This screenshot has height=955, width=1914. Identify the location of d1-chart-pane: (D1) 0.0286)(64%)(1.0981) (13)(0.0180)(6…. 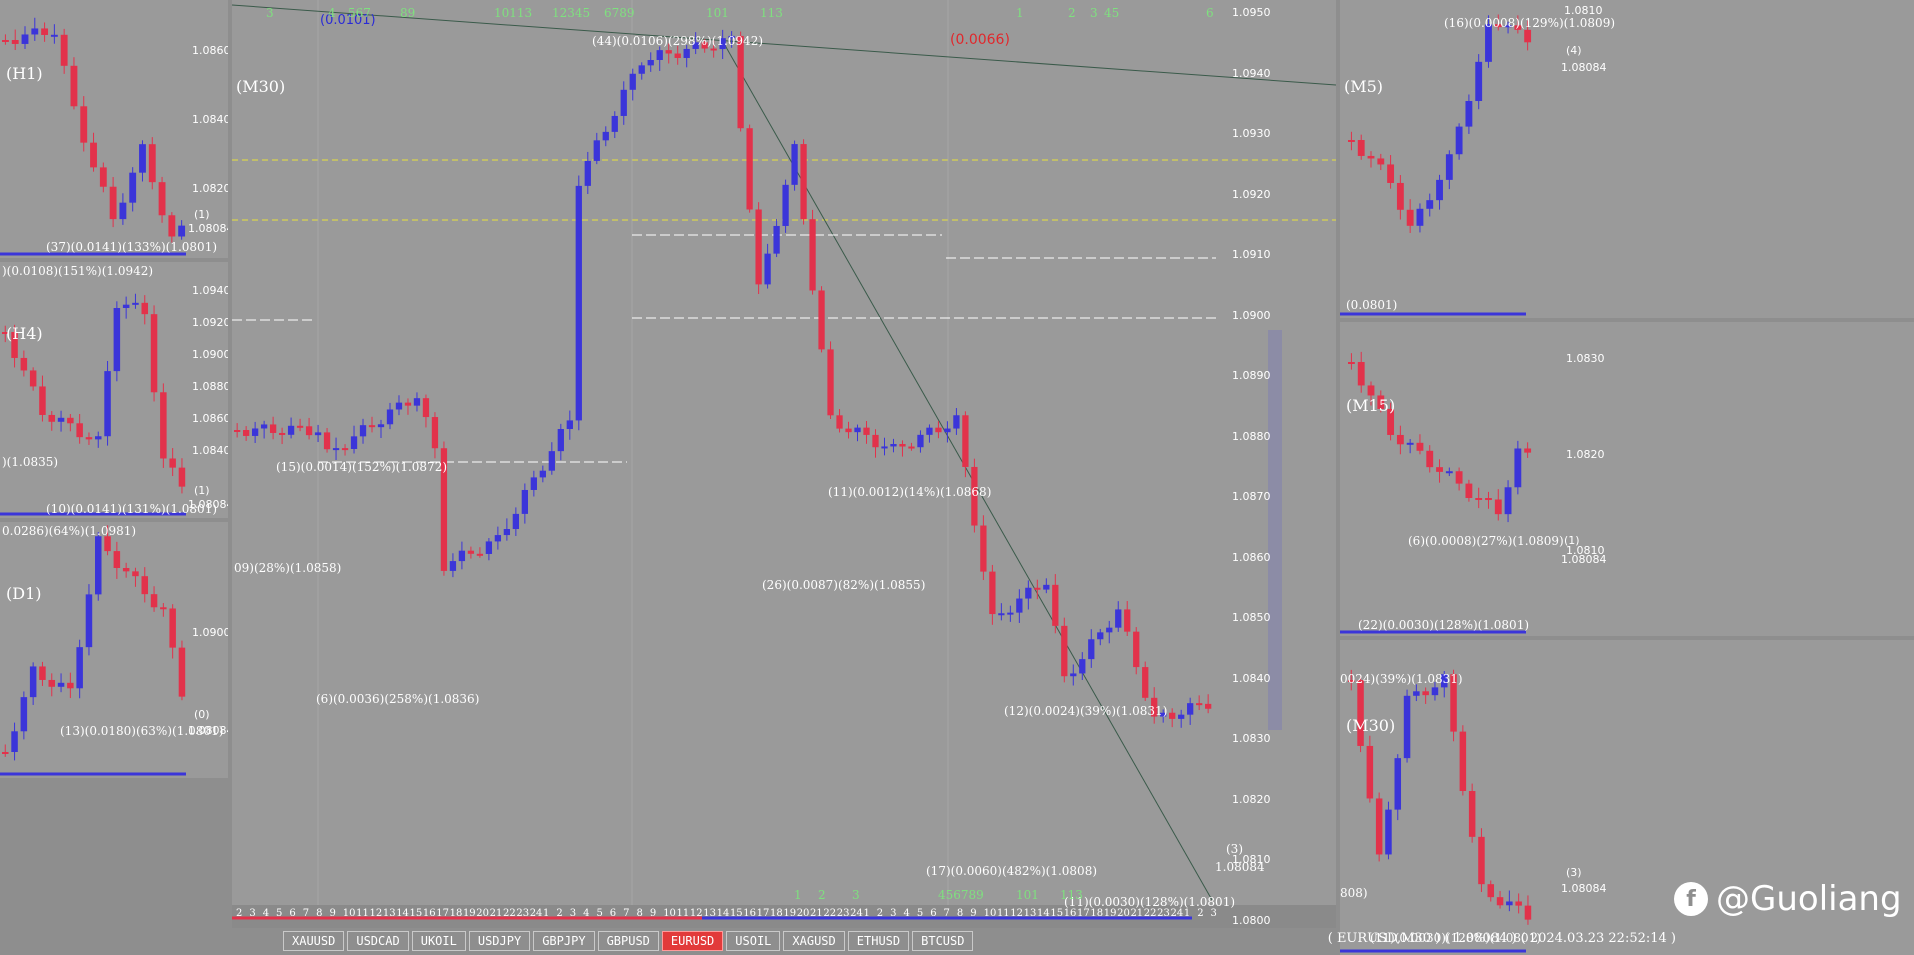
(114, 650).